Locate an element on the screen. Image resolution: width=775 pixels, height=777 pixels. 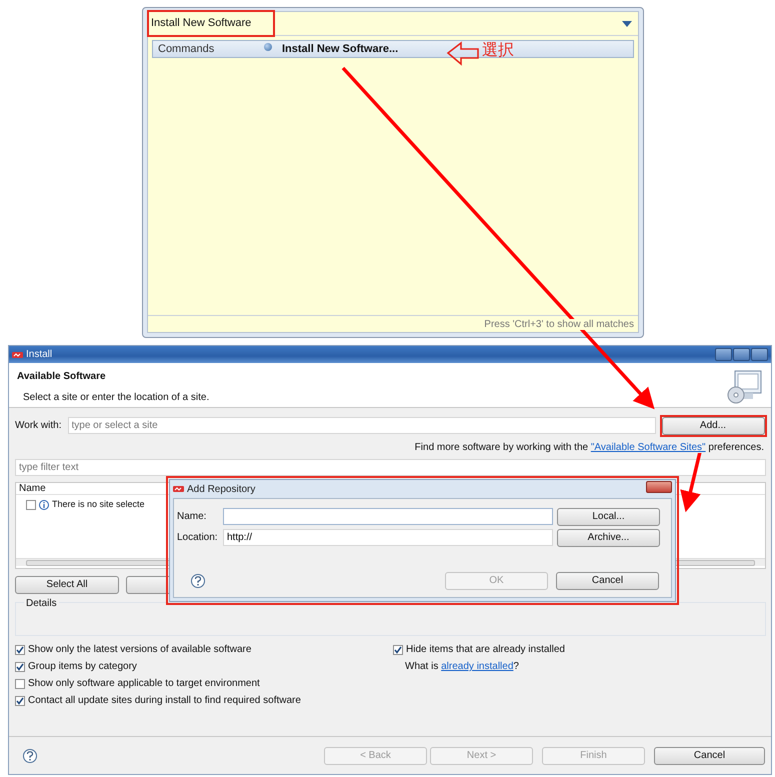
what-is-text: What is already installed? is located at coordinates (462, 667).